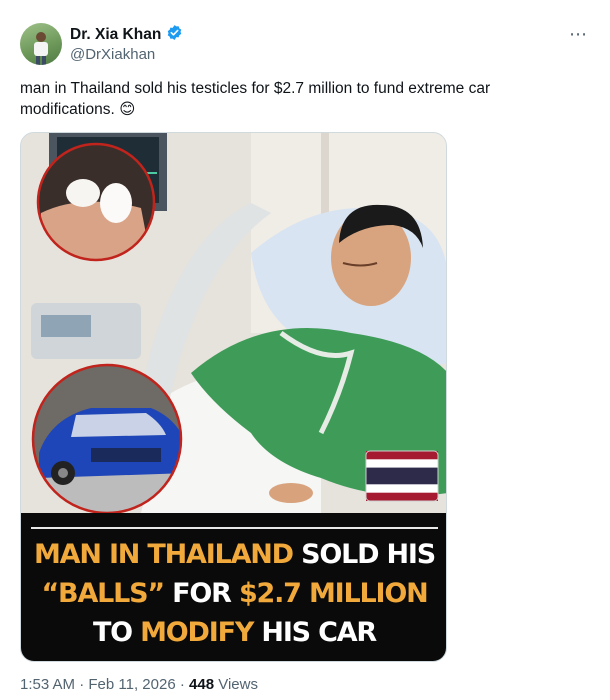  Describe the element at coordinates (115, 35) in the screenshot. I see `display-name: Dr. Xia Khan` at that location.